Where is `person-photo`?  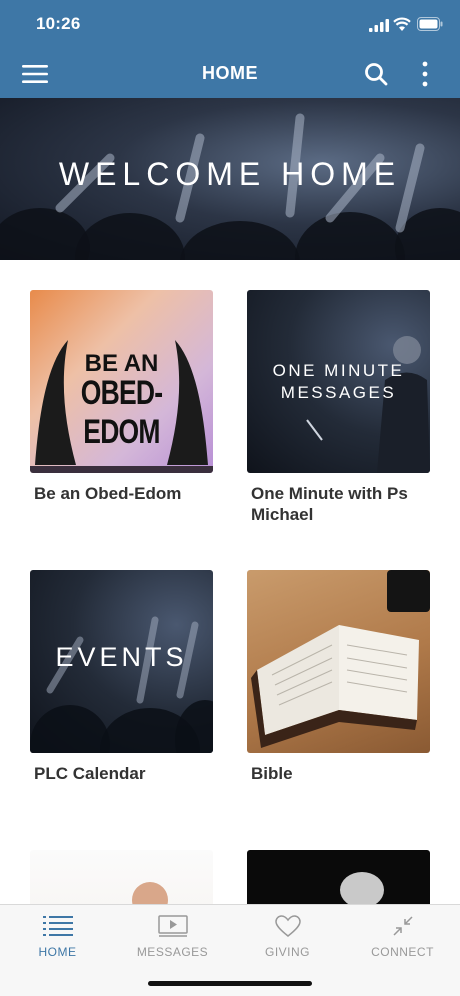
person-photo is located at coordinates (150, 893).